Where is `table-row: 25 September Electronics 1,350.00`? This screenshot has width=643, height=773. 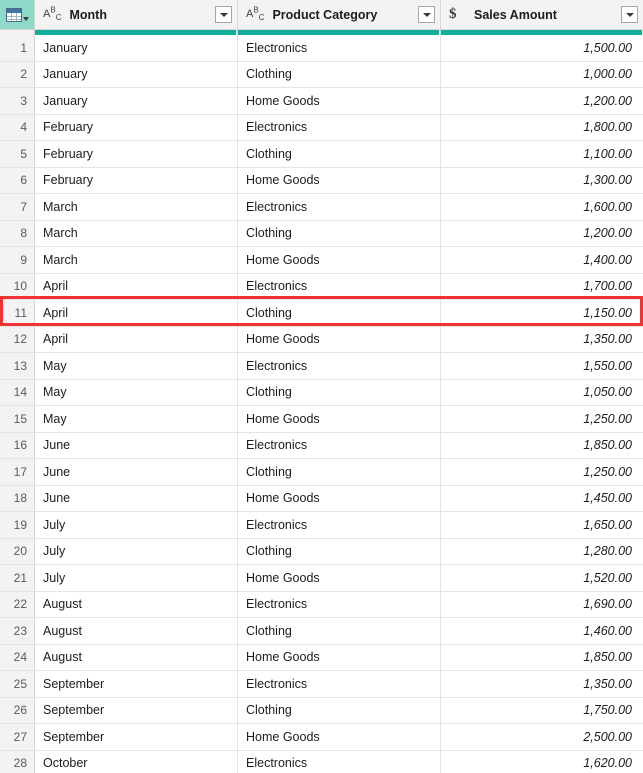
table-row: 25 September Electronics 1,350.00 is located at coordinates (321, 684).